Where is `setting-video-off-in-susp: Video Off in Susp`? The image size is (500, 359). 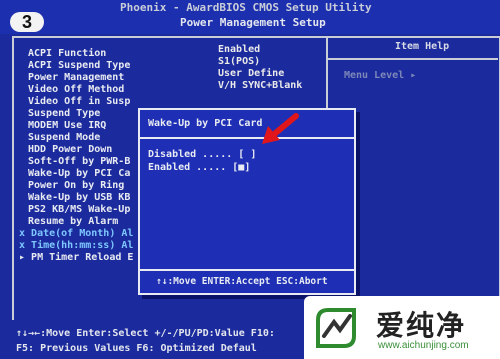
setting-video-off-in-susp: Video Off in Susp is located at coordinates (79, 102).